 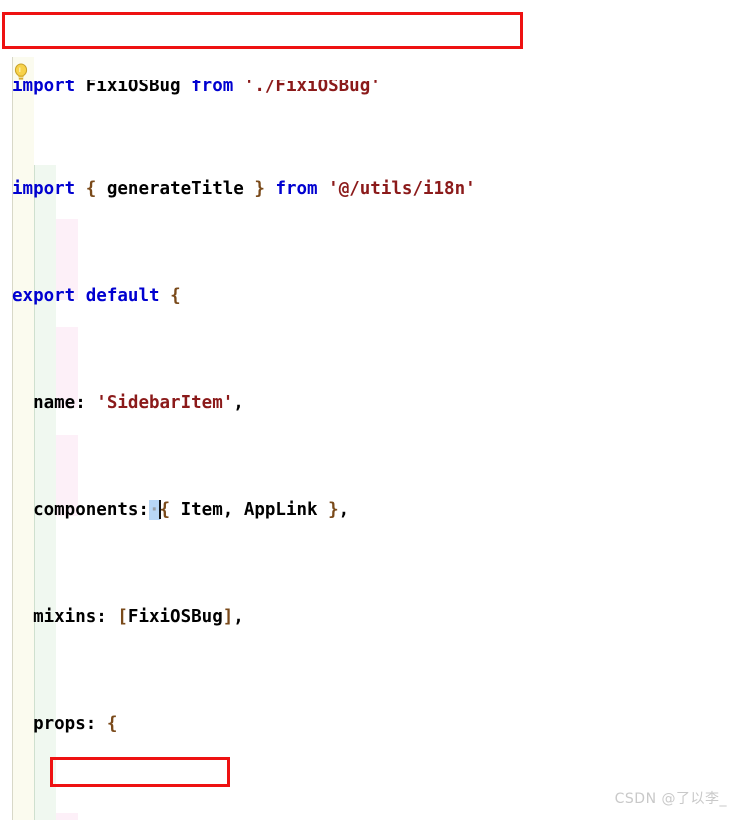 What do you see at coordinates (312, 88) in the screenshot?
I see `token-string-fixiosbug-path: './FixiOSBug'` at bounding box center [312, 88].